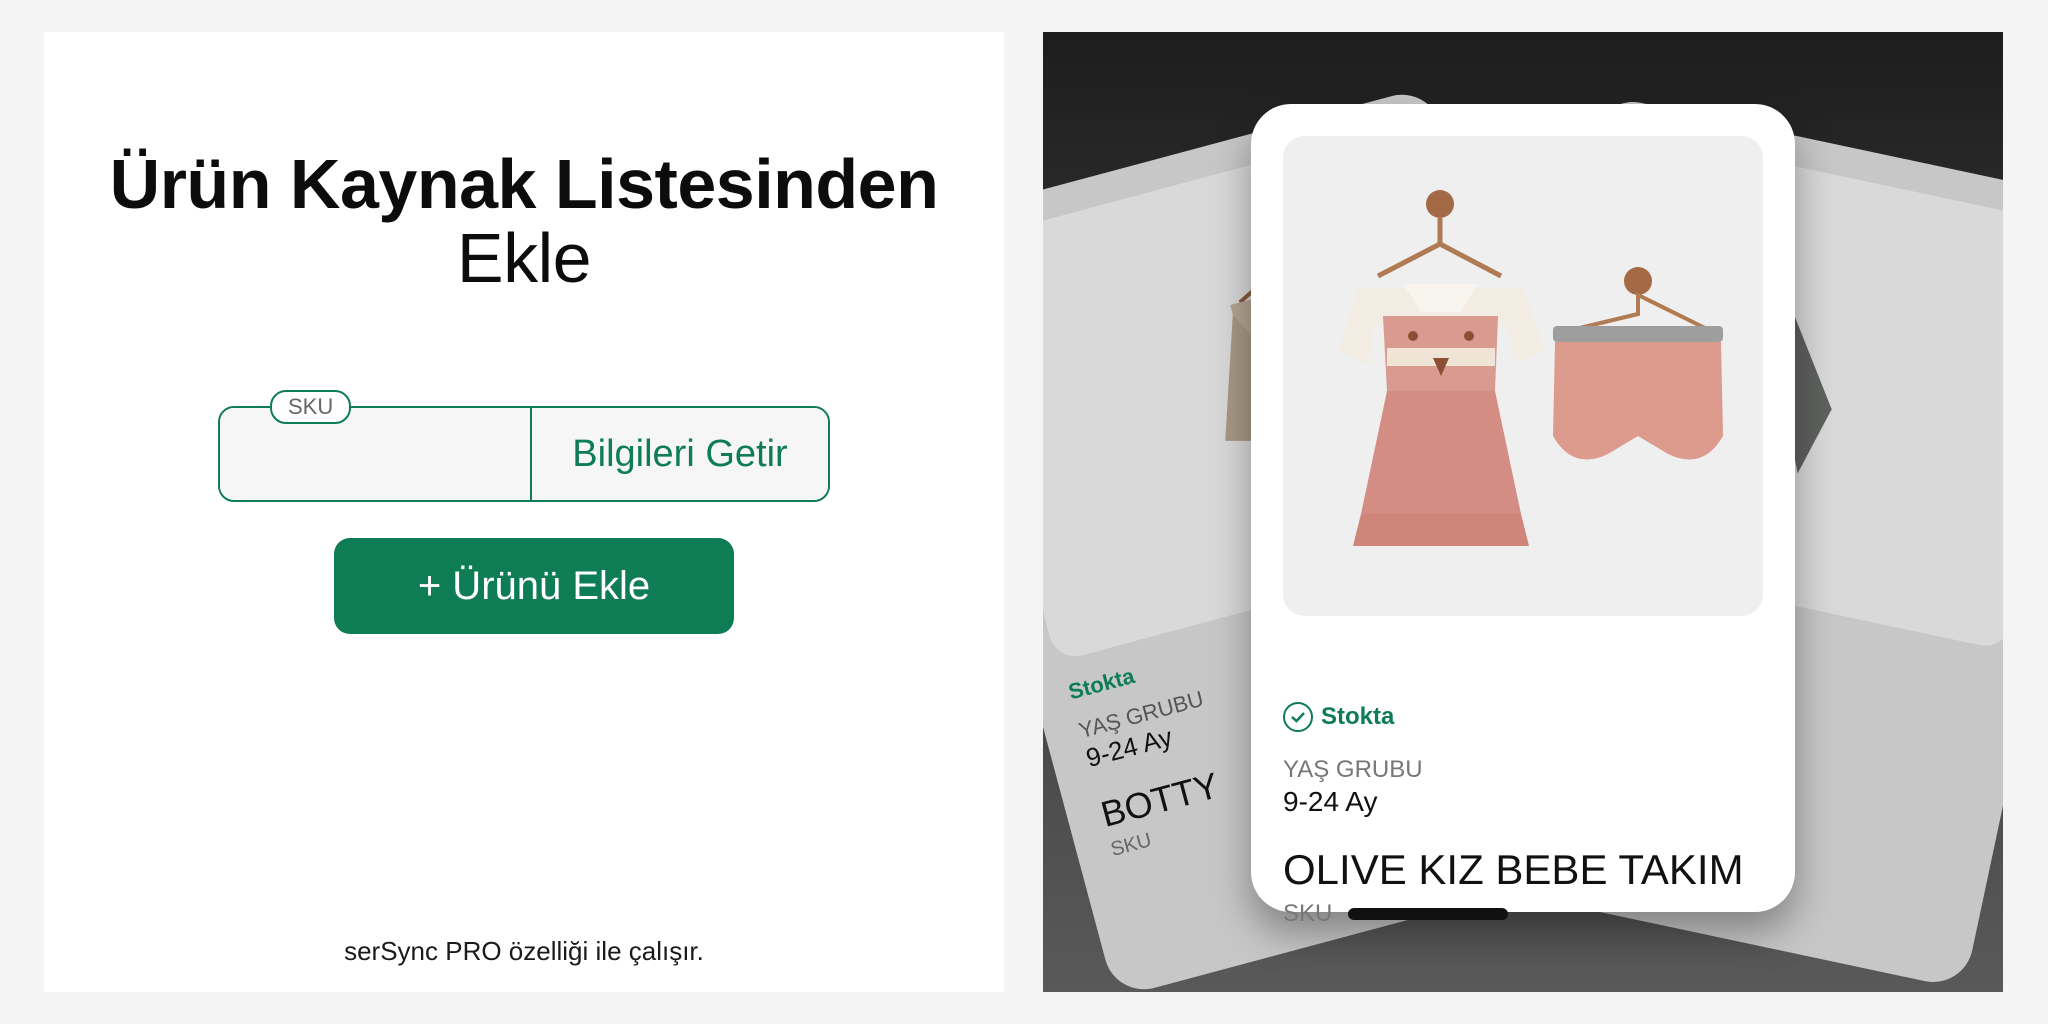  I want to click on page-title: Ürün Kaynak Listesinden Ekle, so click(524, 221).